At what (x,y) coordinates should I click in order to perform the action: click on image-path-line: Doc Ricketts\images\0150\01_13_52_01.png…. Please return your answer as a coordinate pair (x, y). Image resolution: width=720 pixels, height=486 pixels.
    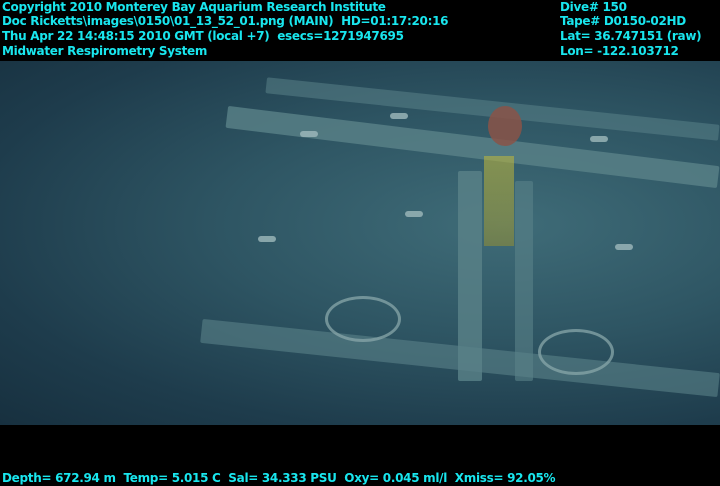
    Looking at the image, I should click on (225, 21).